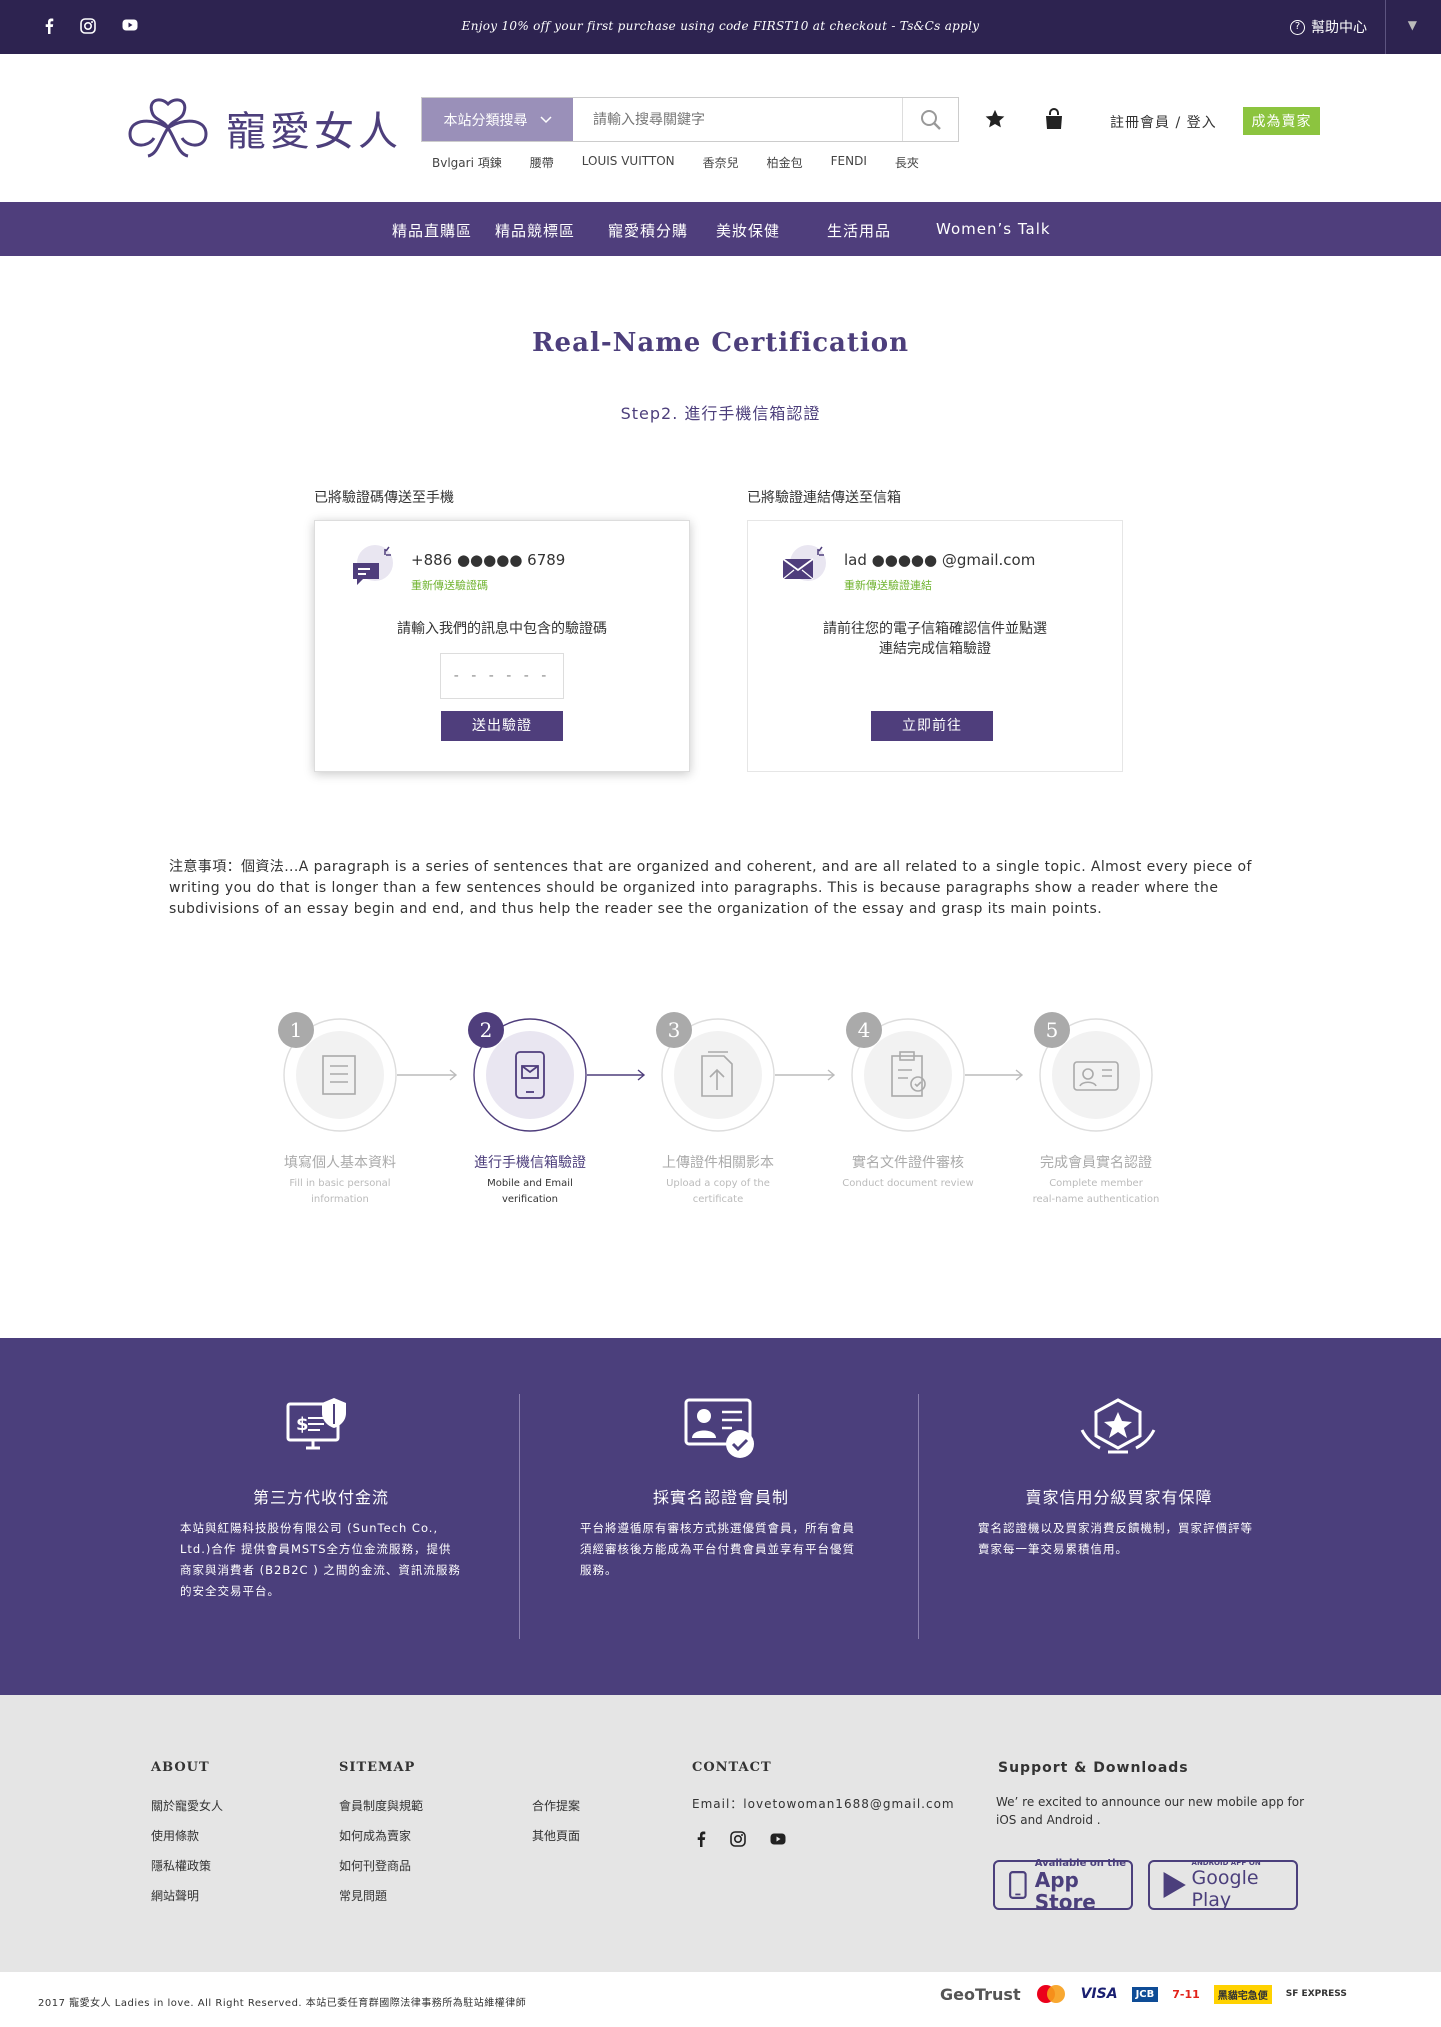 The image size is (1441, 2027). I want to click on id-verified-icon, so click(719, 1428).